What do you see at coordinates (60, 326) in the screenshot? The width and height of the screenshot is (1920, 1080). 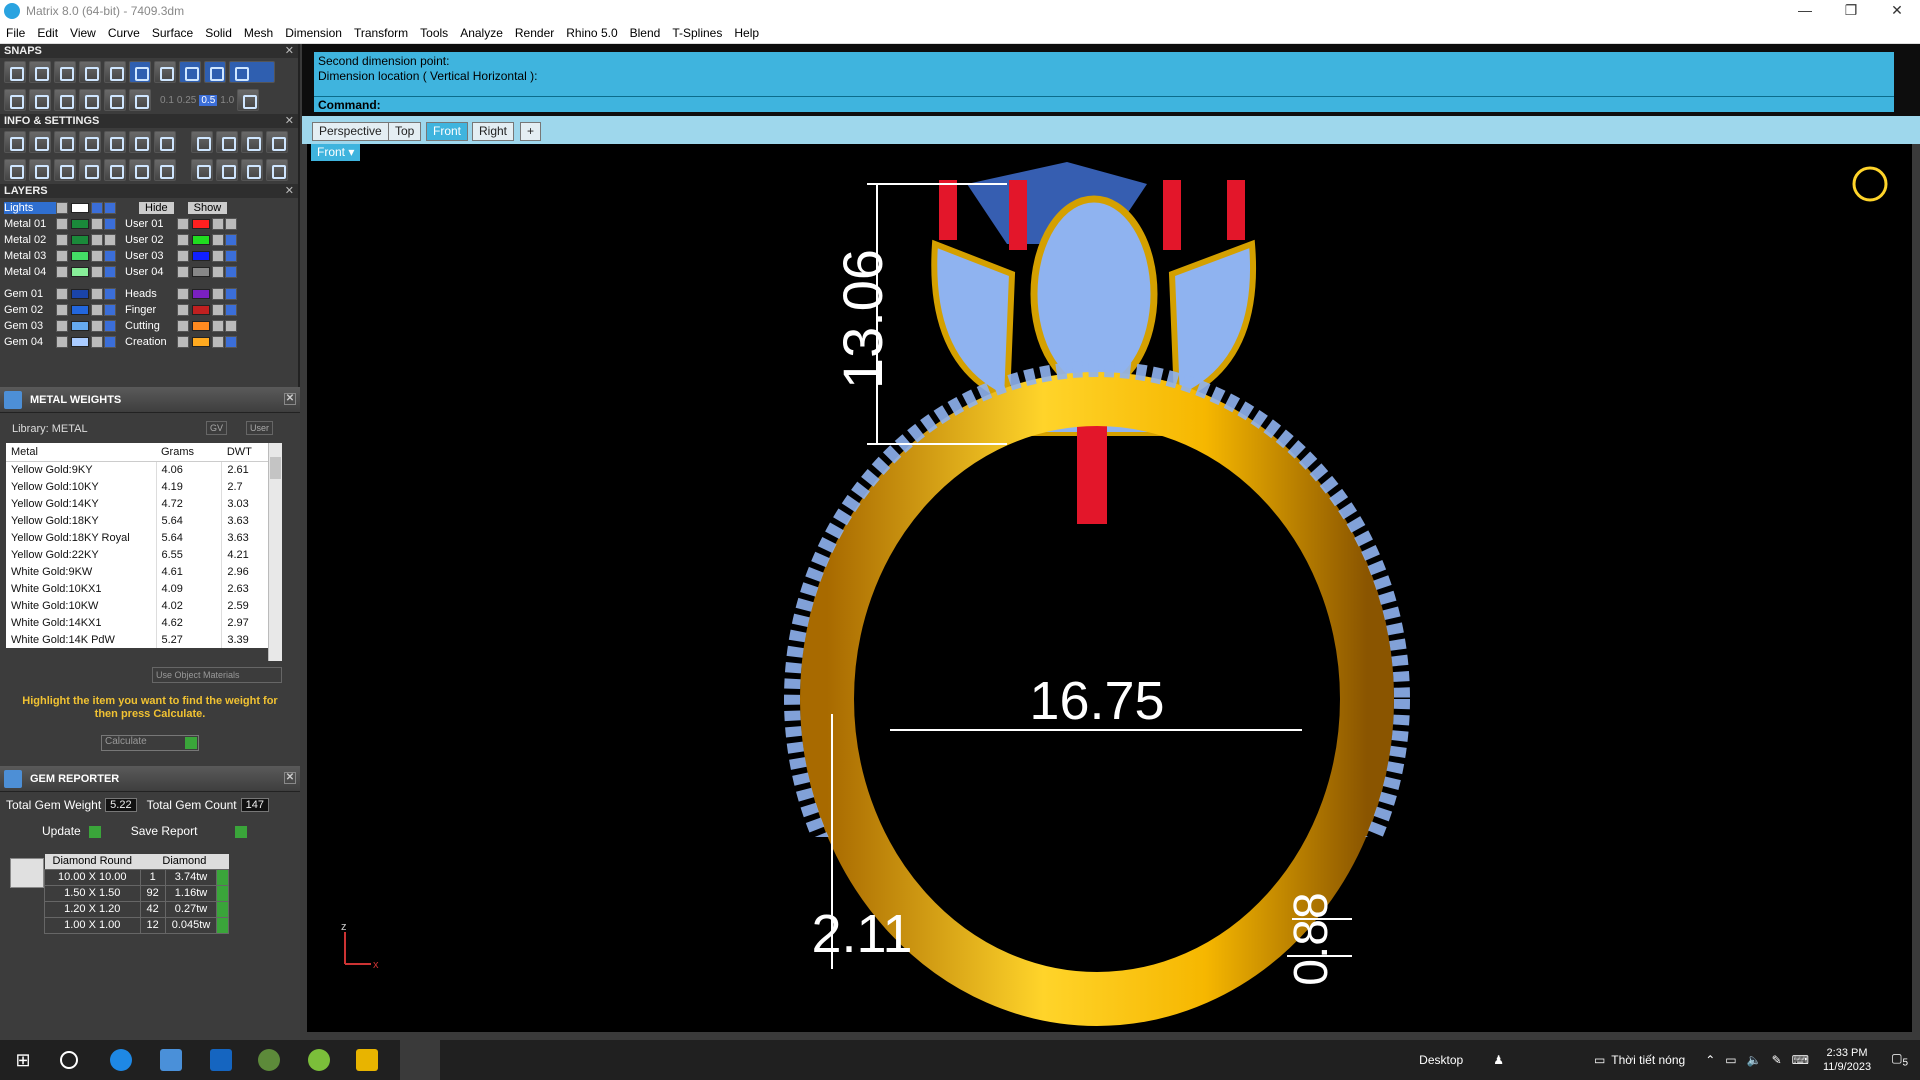 I see `layer-row: Gem 03` at bounding box center [60, 326].